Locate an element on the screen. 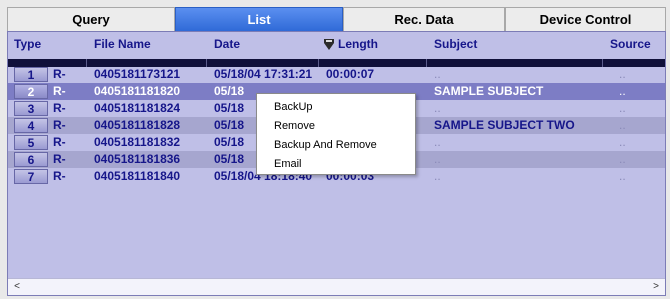  scroll-right-arrow-icon: > is located at coordinates (656, 287).